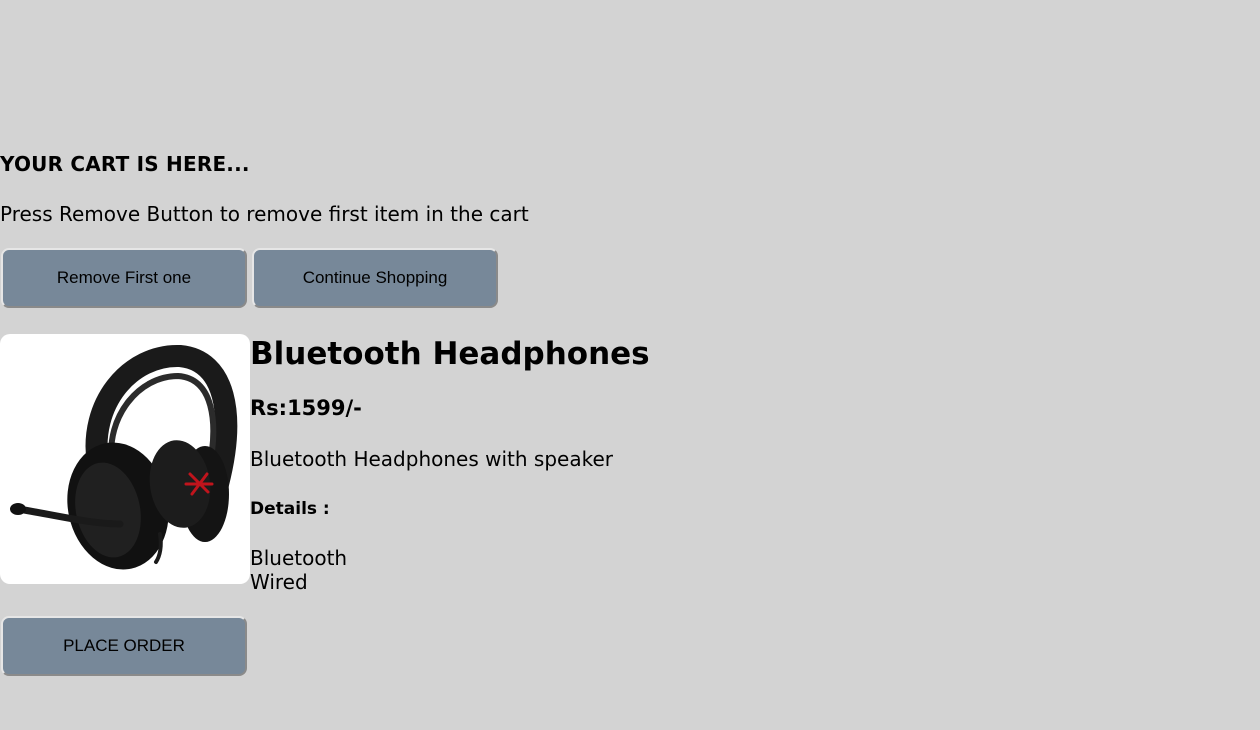 The image size is (1260, 730). What do you see at coordinates (124, 646) in the screenshot?
I see `place-order-button: PLACE ORDER` at bounding box center [124, 646].